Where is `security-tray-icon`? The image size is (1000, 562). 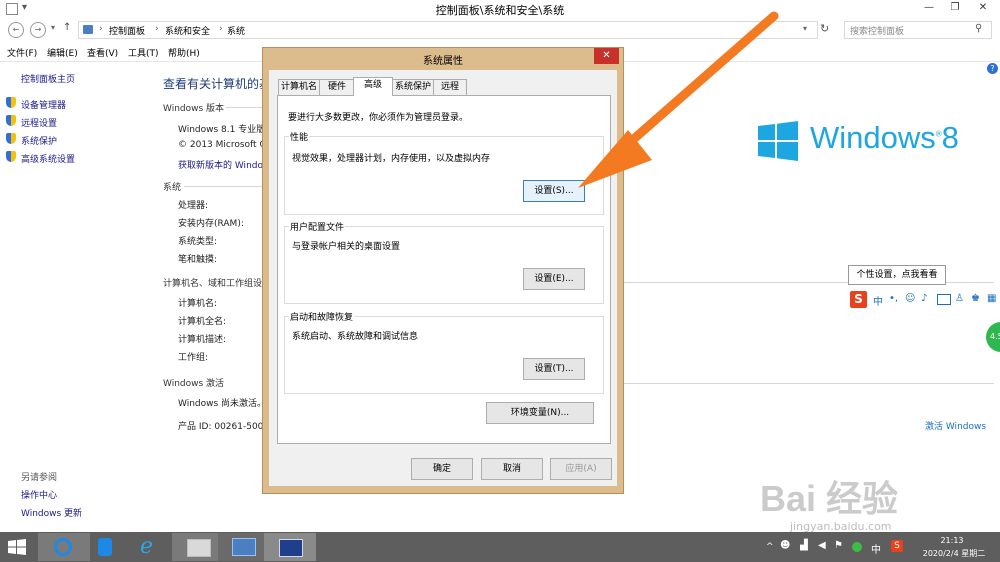 security-tray-icon is located at coordinates (857, 547).